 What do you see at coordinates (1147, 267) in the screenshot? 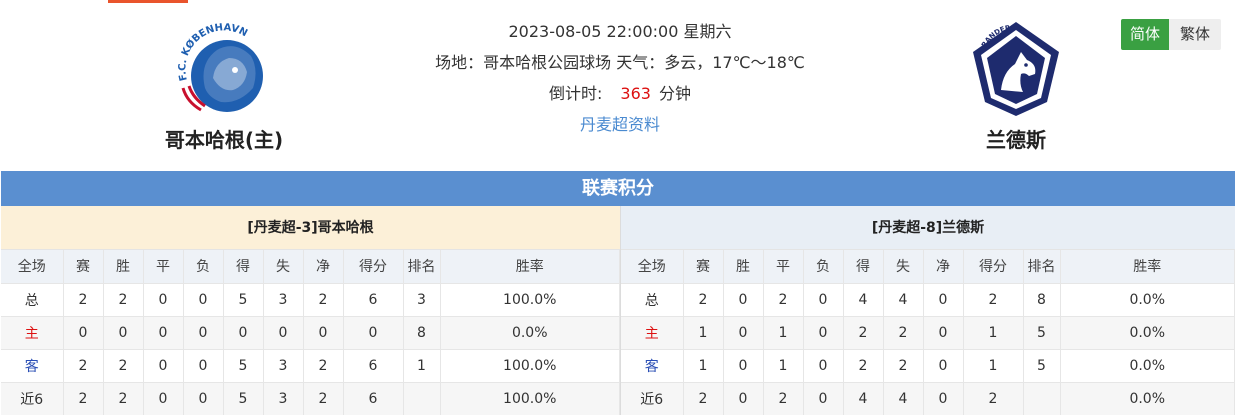
I see `column-header: 胜率` at bounding box center [1147, 267].